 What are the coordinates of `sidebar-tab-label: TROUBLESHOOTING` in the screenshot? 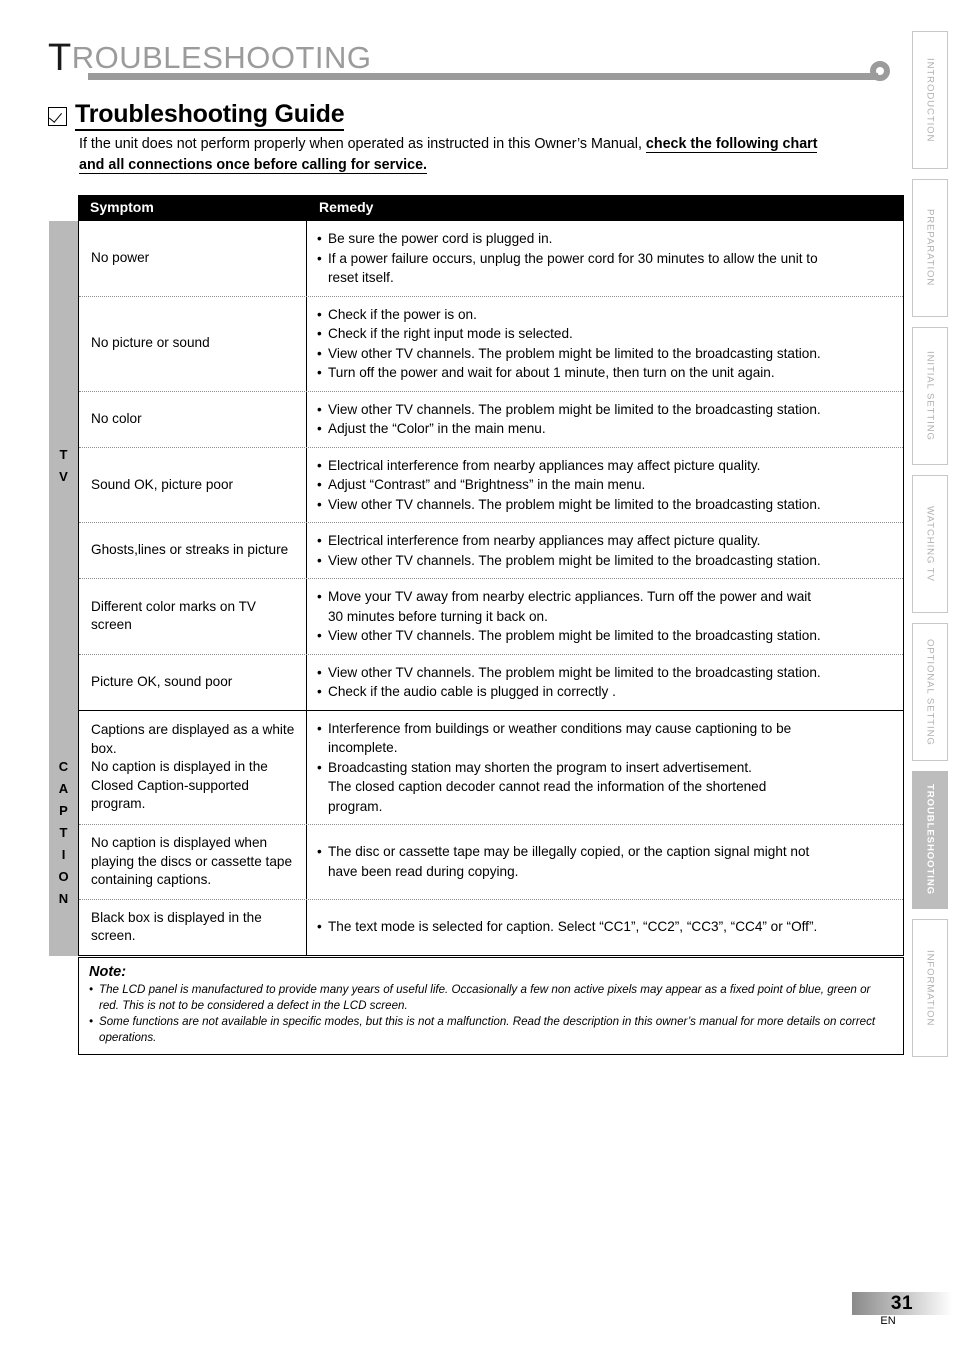 It's located at (930, 840).